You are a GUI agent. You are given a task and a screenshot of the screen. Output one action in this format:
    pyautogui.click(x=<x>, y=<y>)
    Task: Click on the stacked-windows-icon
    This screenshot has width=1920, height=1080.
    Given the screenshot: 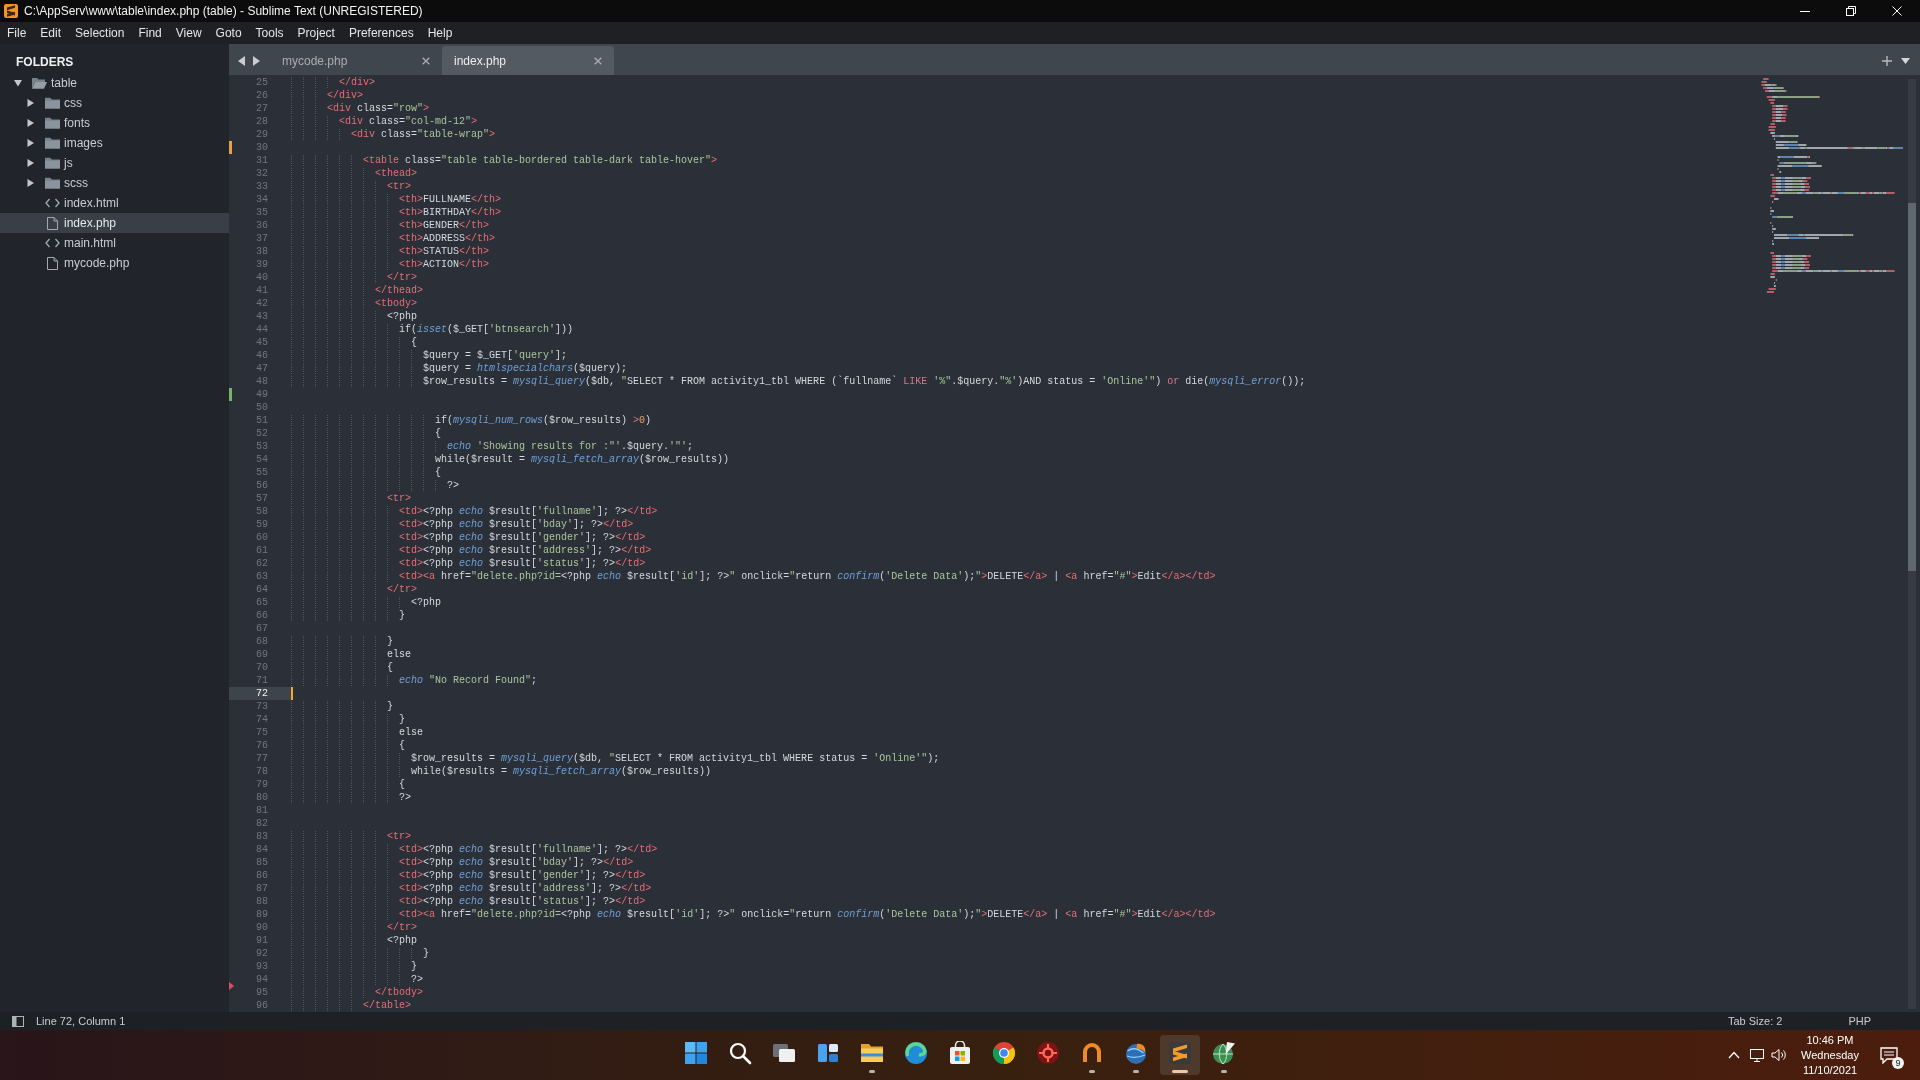 What is the action you would take?
    pyautogui.click(x=784, y=1053)
    